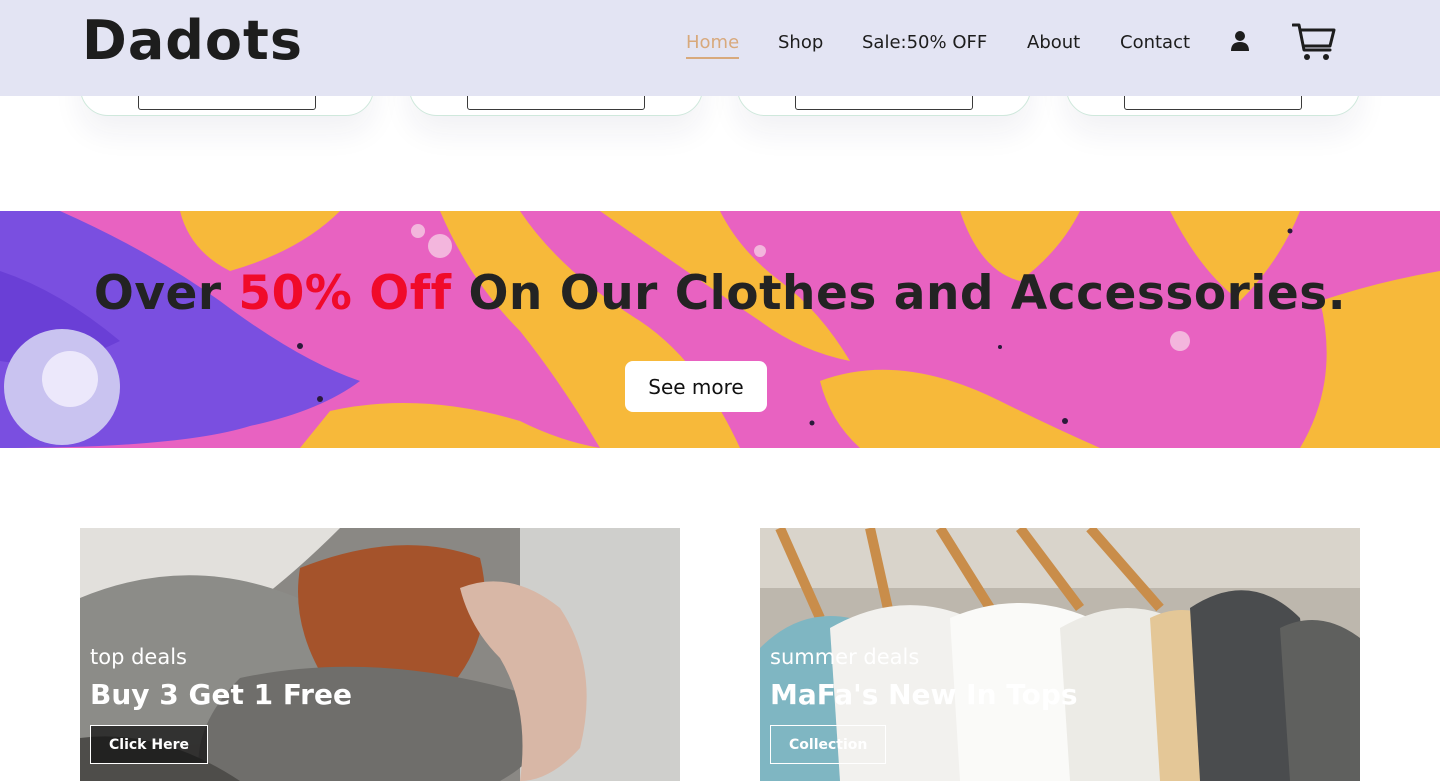  What do you see at coordinates (828, 744) in the screenshot?
I see `collection-button: Collection` at bounding box center [828, 744].